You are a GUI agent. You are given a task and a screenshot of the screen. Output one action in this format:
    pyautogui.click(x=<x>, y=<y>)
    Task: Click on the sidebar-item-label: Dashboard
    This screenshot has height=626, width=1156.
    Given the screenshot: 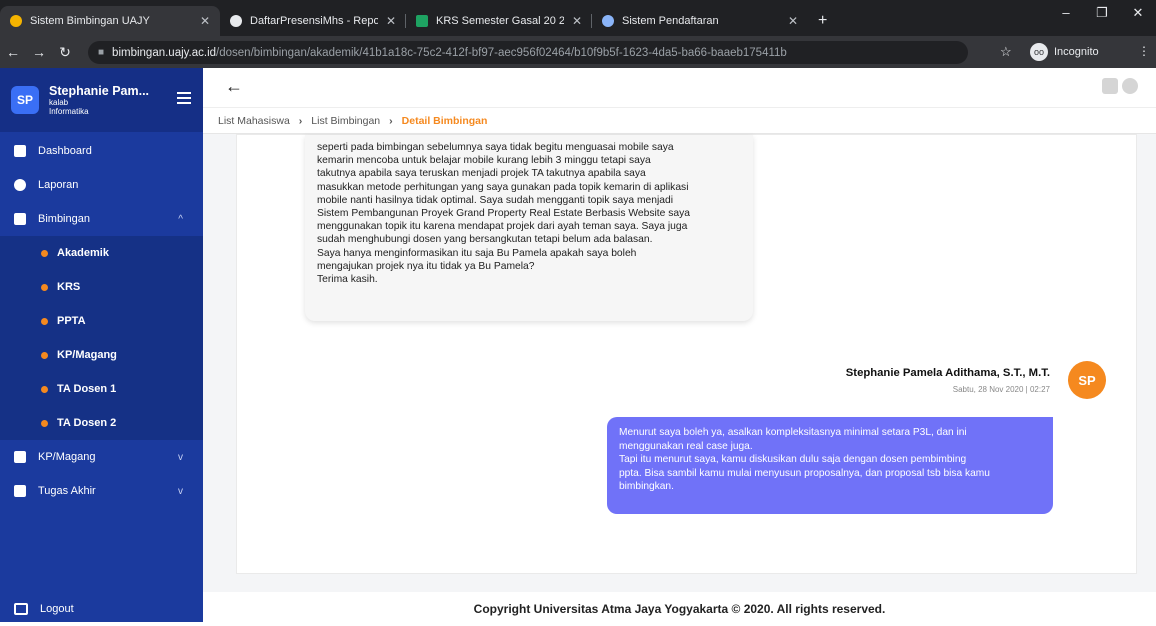 What is the action you would take?
    pyautogui.click(x=65, y=151)
    